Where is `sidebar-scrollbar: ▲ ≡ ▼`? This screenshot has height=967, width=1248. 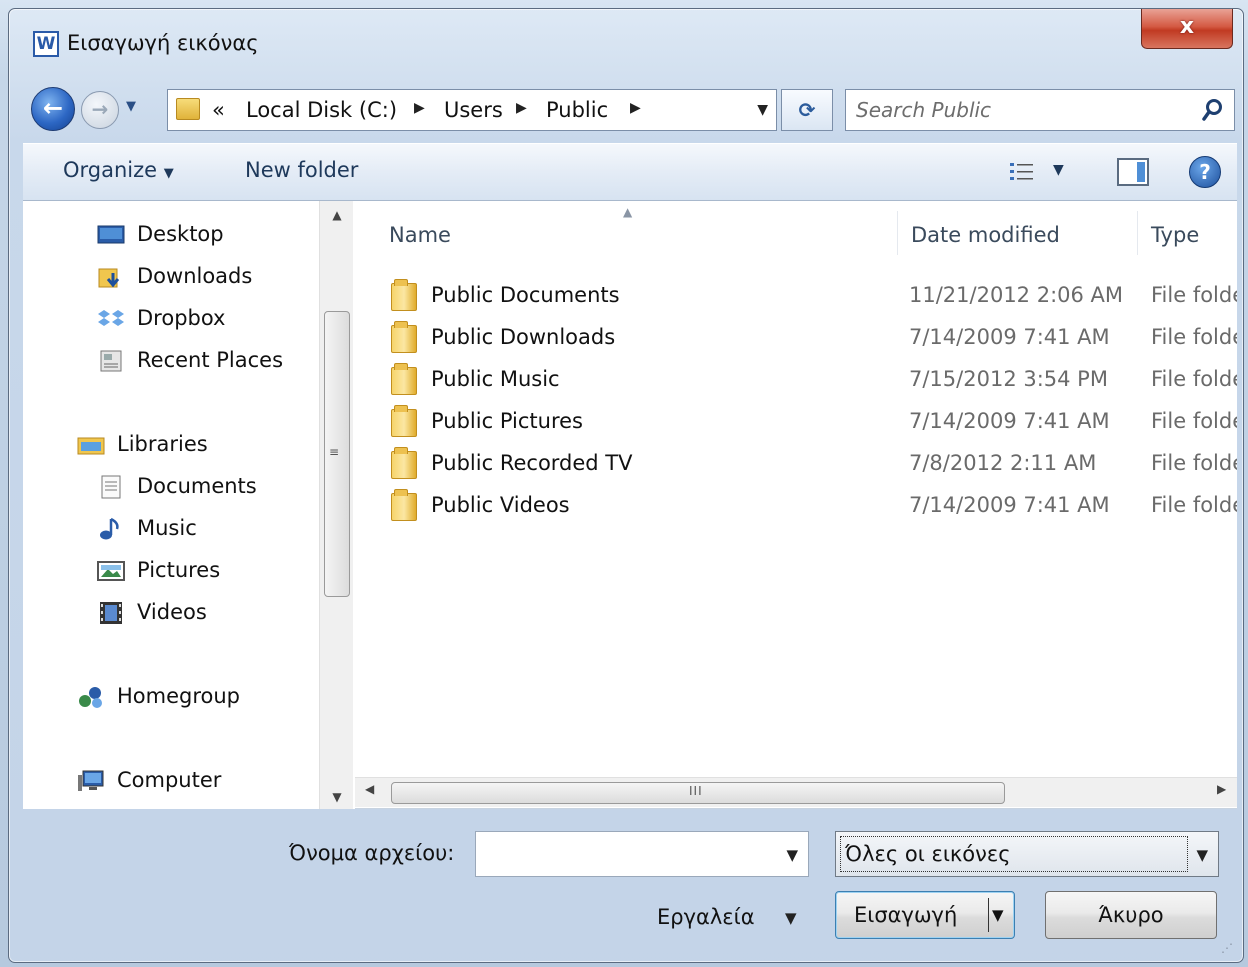
sidebar-scrollbar: ▲ ≡ ▼ is located at coordinates (336, 505).